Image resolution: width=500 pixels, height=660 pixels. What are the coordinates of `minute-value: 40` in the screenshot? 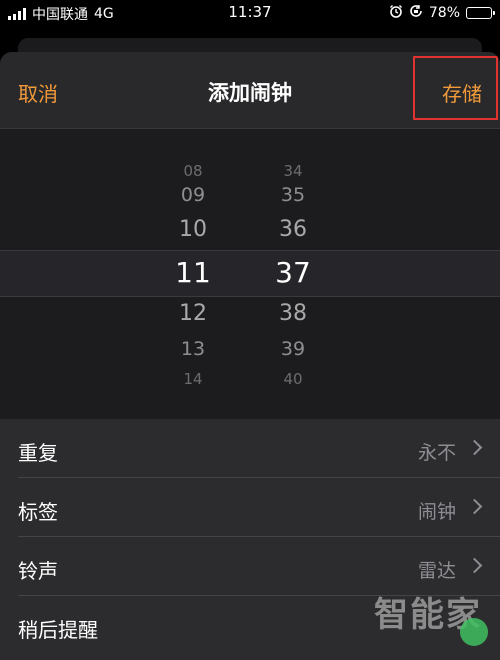 It's located at (293, 379).